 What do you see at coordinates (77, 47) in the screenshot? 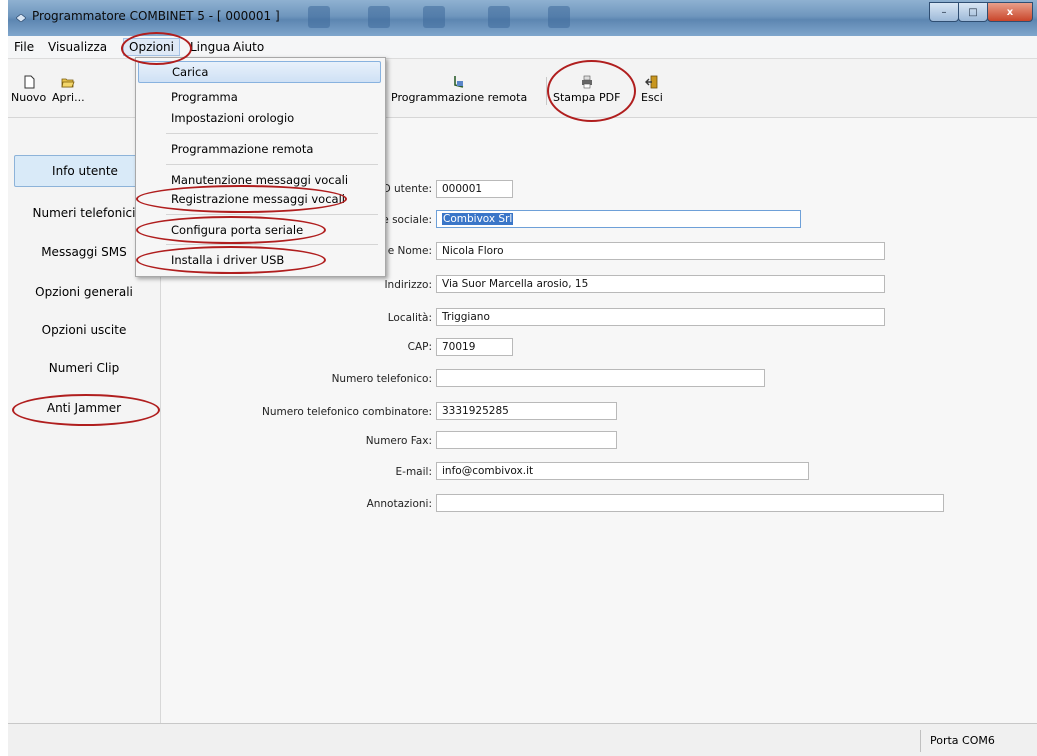
I see `menu-visualizza: Visualizza` at bounding box center [77, 47].